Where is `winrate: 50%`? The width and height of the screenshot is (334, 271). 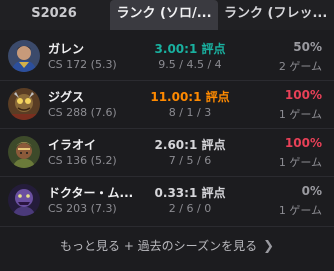 winrate: 50% is located at coordinates (307, 47).